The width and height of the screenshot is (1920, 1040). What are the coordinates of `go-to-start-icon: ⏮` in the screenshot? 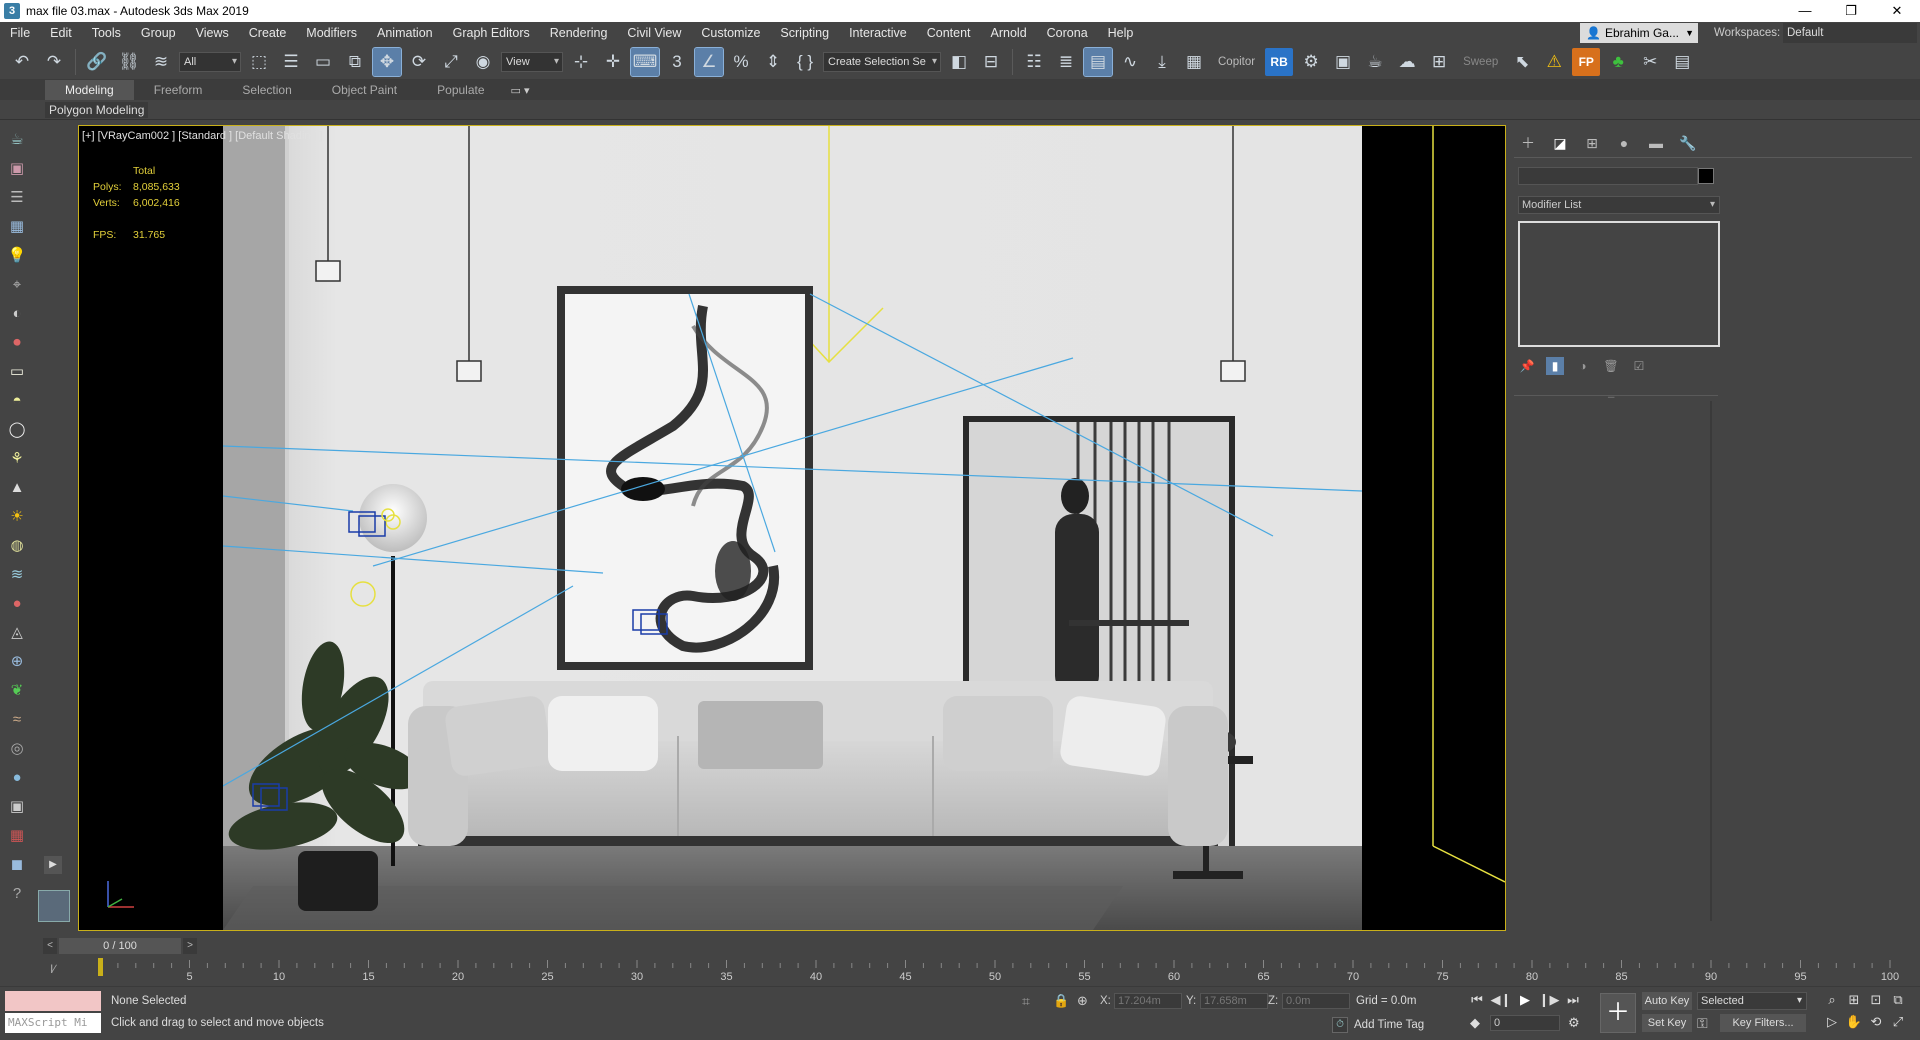 It's located at (1477, 1000).